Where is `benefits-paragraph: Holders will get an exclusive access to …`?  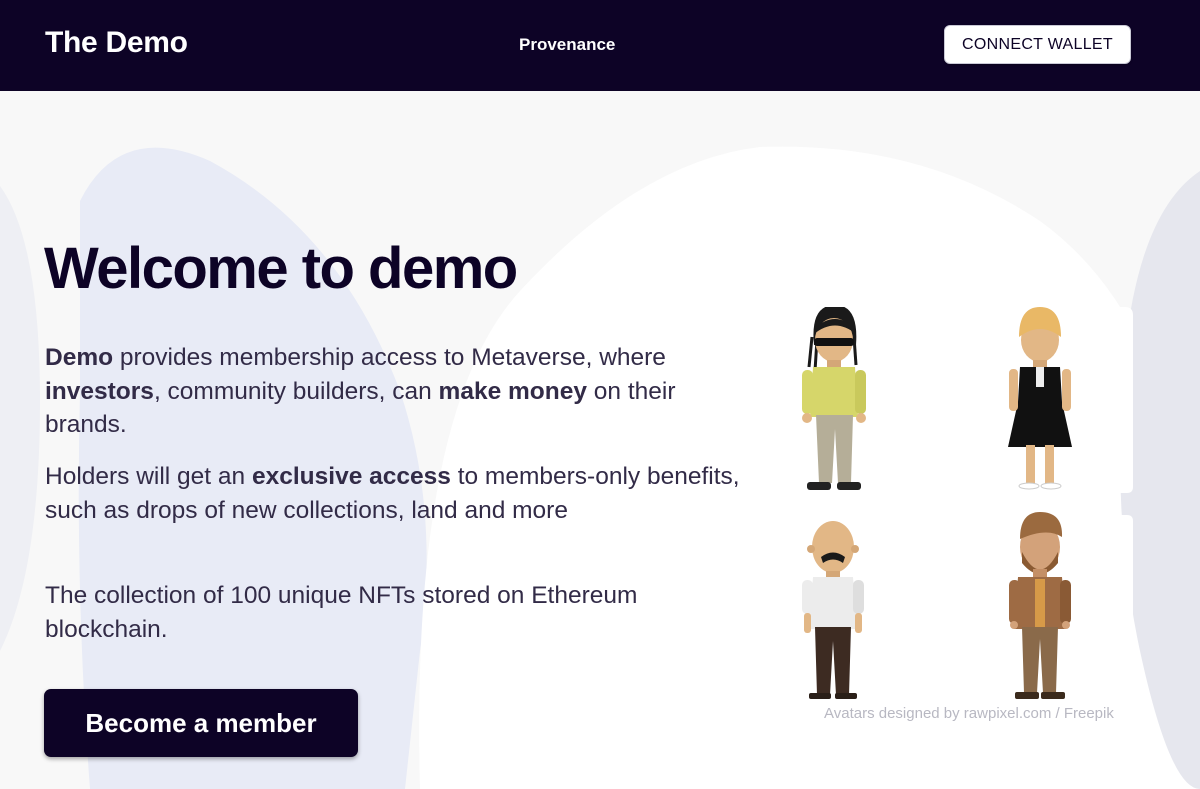
benefits-paragraph: Holders will get an exclusive access to … is located at coordinates (395, 493).